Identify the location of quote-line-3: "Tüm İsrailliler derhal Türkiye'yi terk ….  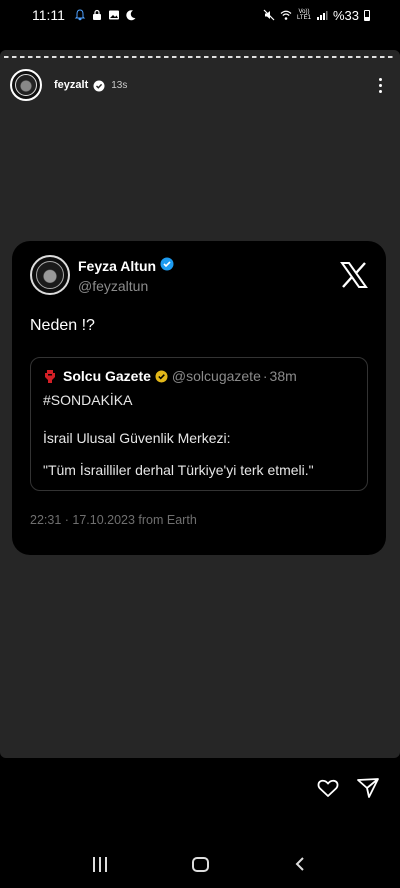
(178, 470).